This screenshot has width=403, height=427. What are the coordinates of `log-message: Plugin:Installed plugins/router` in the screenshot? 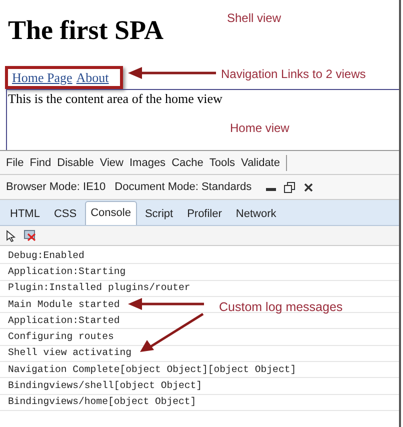 It's located at (99, 288).